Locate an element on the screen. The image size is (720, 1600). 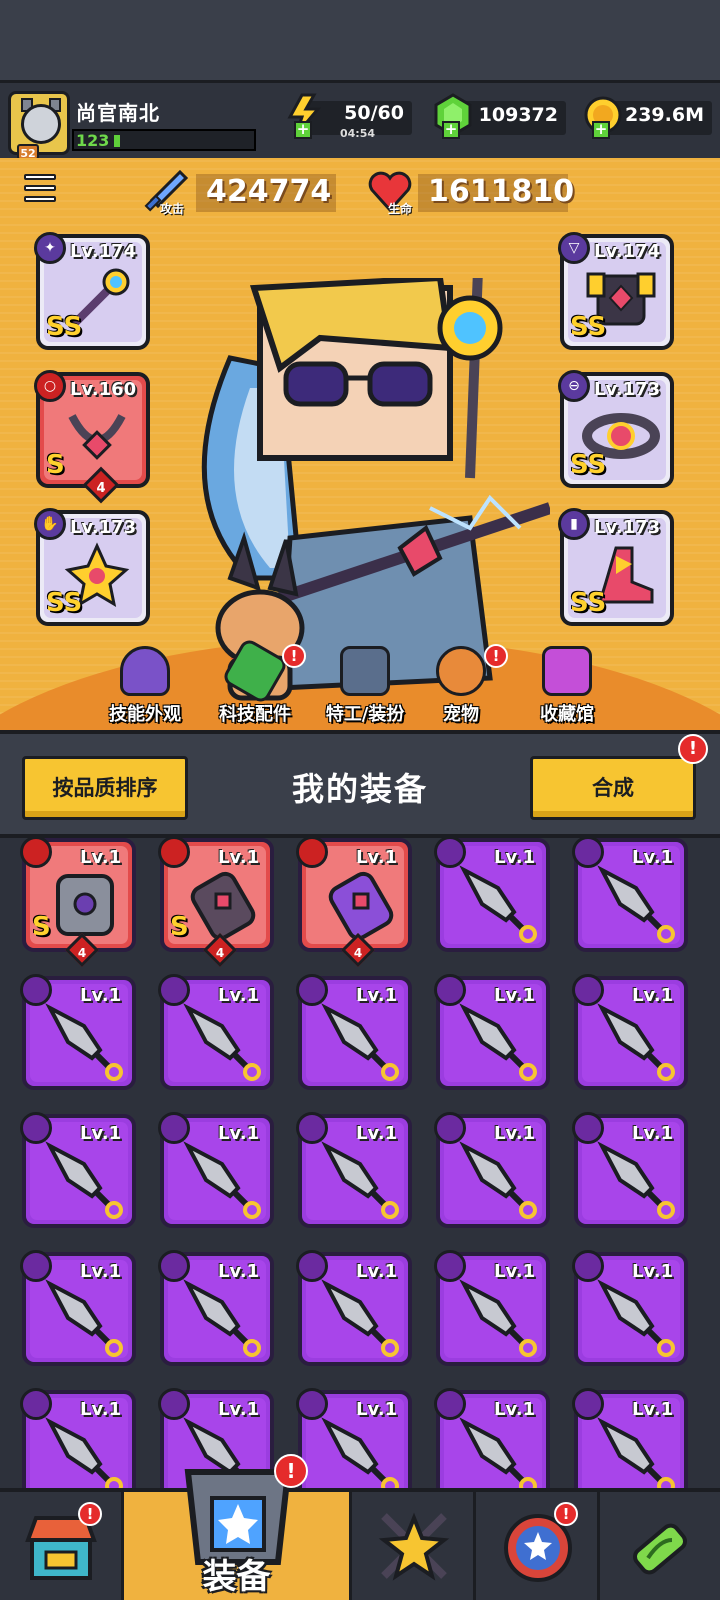
slot-rank: S is located at coordinates (55, 465).